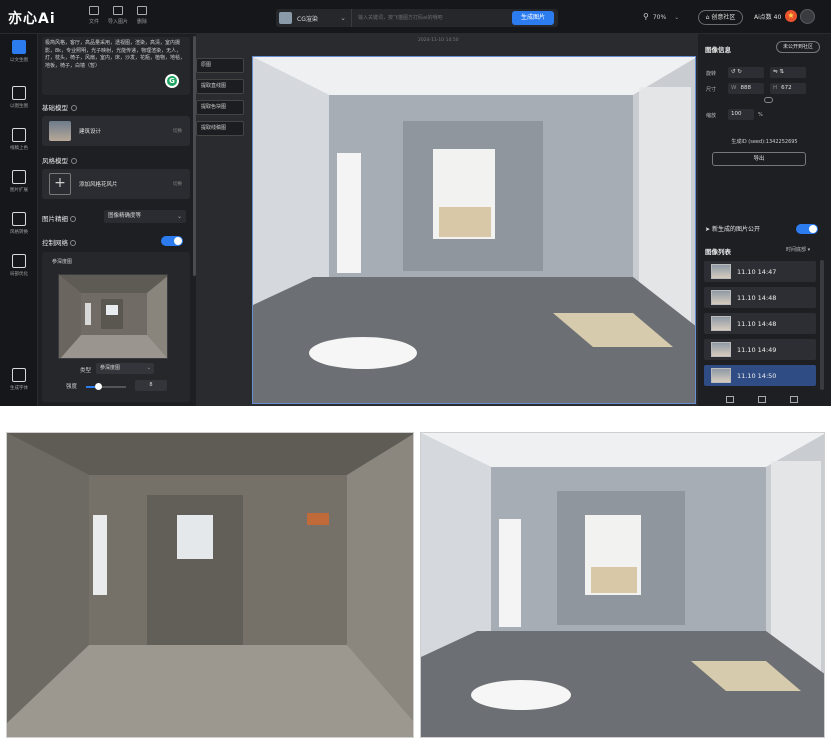 Image resolution: width=831 pixels, height=746 pixels. Describe the element at coordinates (172, 81) in the screenshot. I see `grammar-check-icon: G` at that location.